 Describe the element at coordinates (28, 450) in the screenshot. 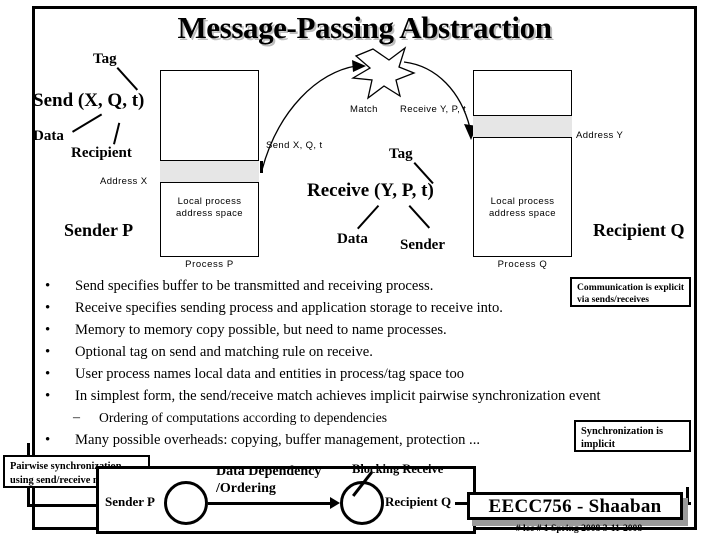

I see `pairwise-connector-top` at that location.